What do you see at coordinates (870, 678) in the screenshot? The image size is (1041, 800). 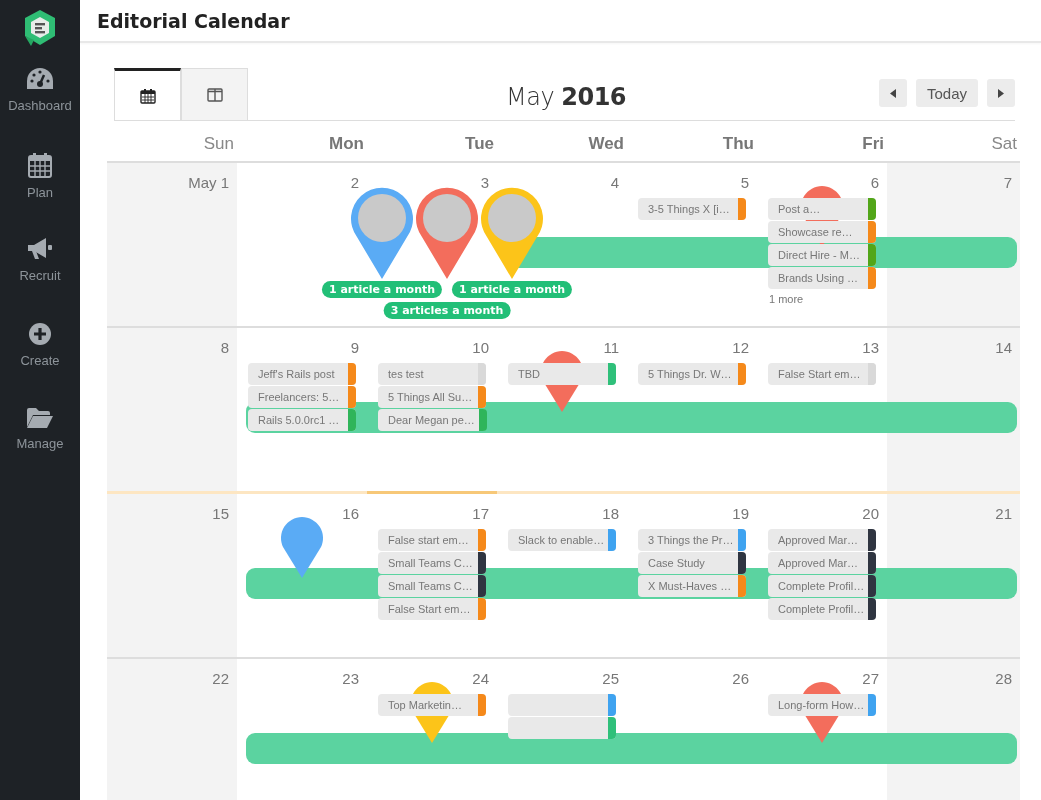 I see `date-label: 27` at bounding box center [870, 678].